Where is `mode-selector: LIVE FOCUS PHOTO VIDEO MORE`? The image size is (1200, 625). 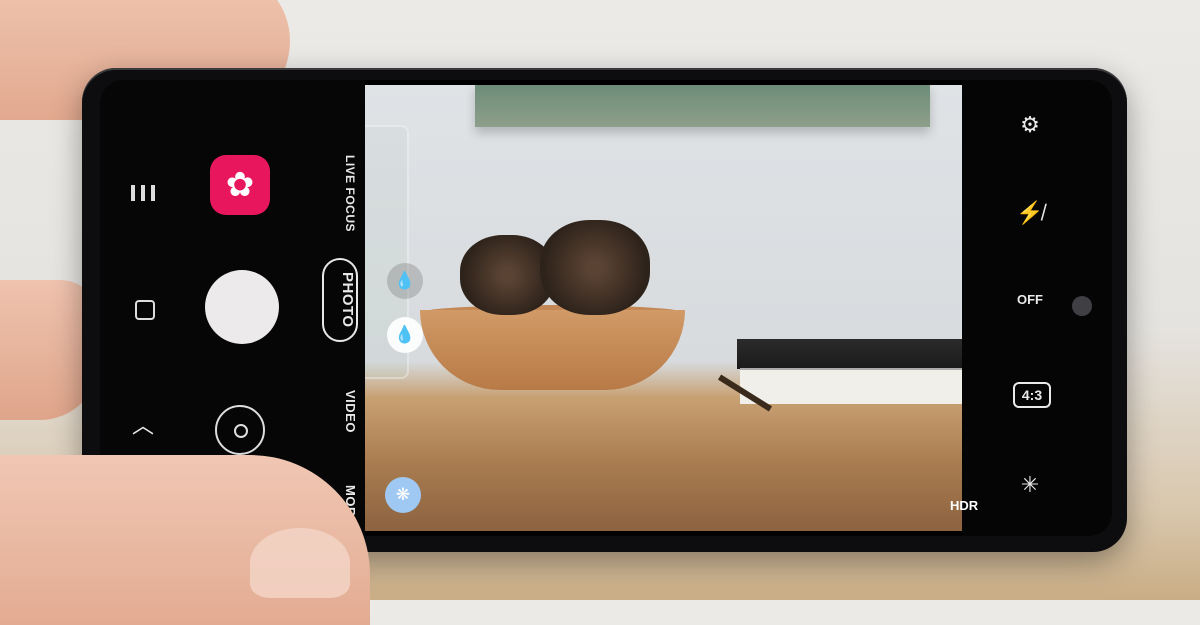 mode-selector: LIVE FOCUS PHOTO VIDEO MORE is located at coordinates (338, 308).